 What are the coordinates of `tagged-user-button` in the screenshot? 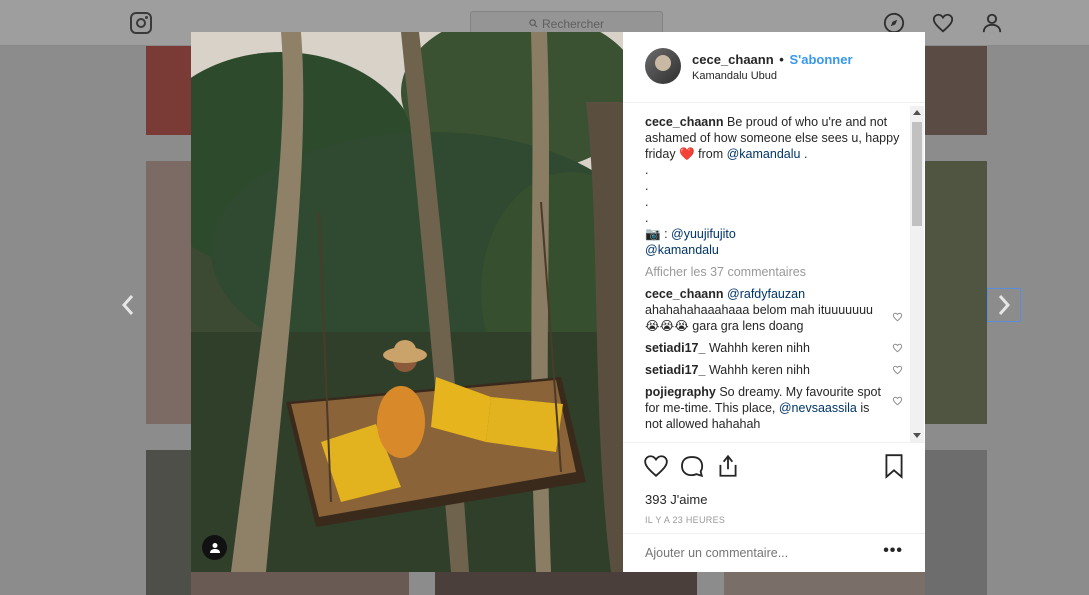 It's located at (214, 547).